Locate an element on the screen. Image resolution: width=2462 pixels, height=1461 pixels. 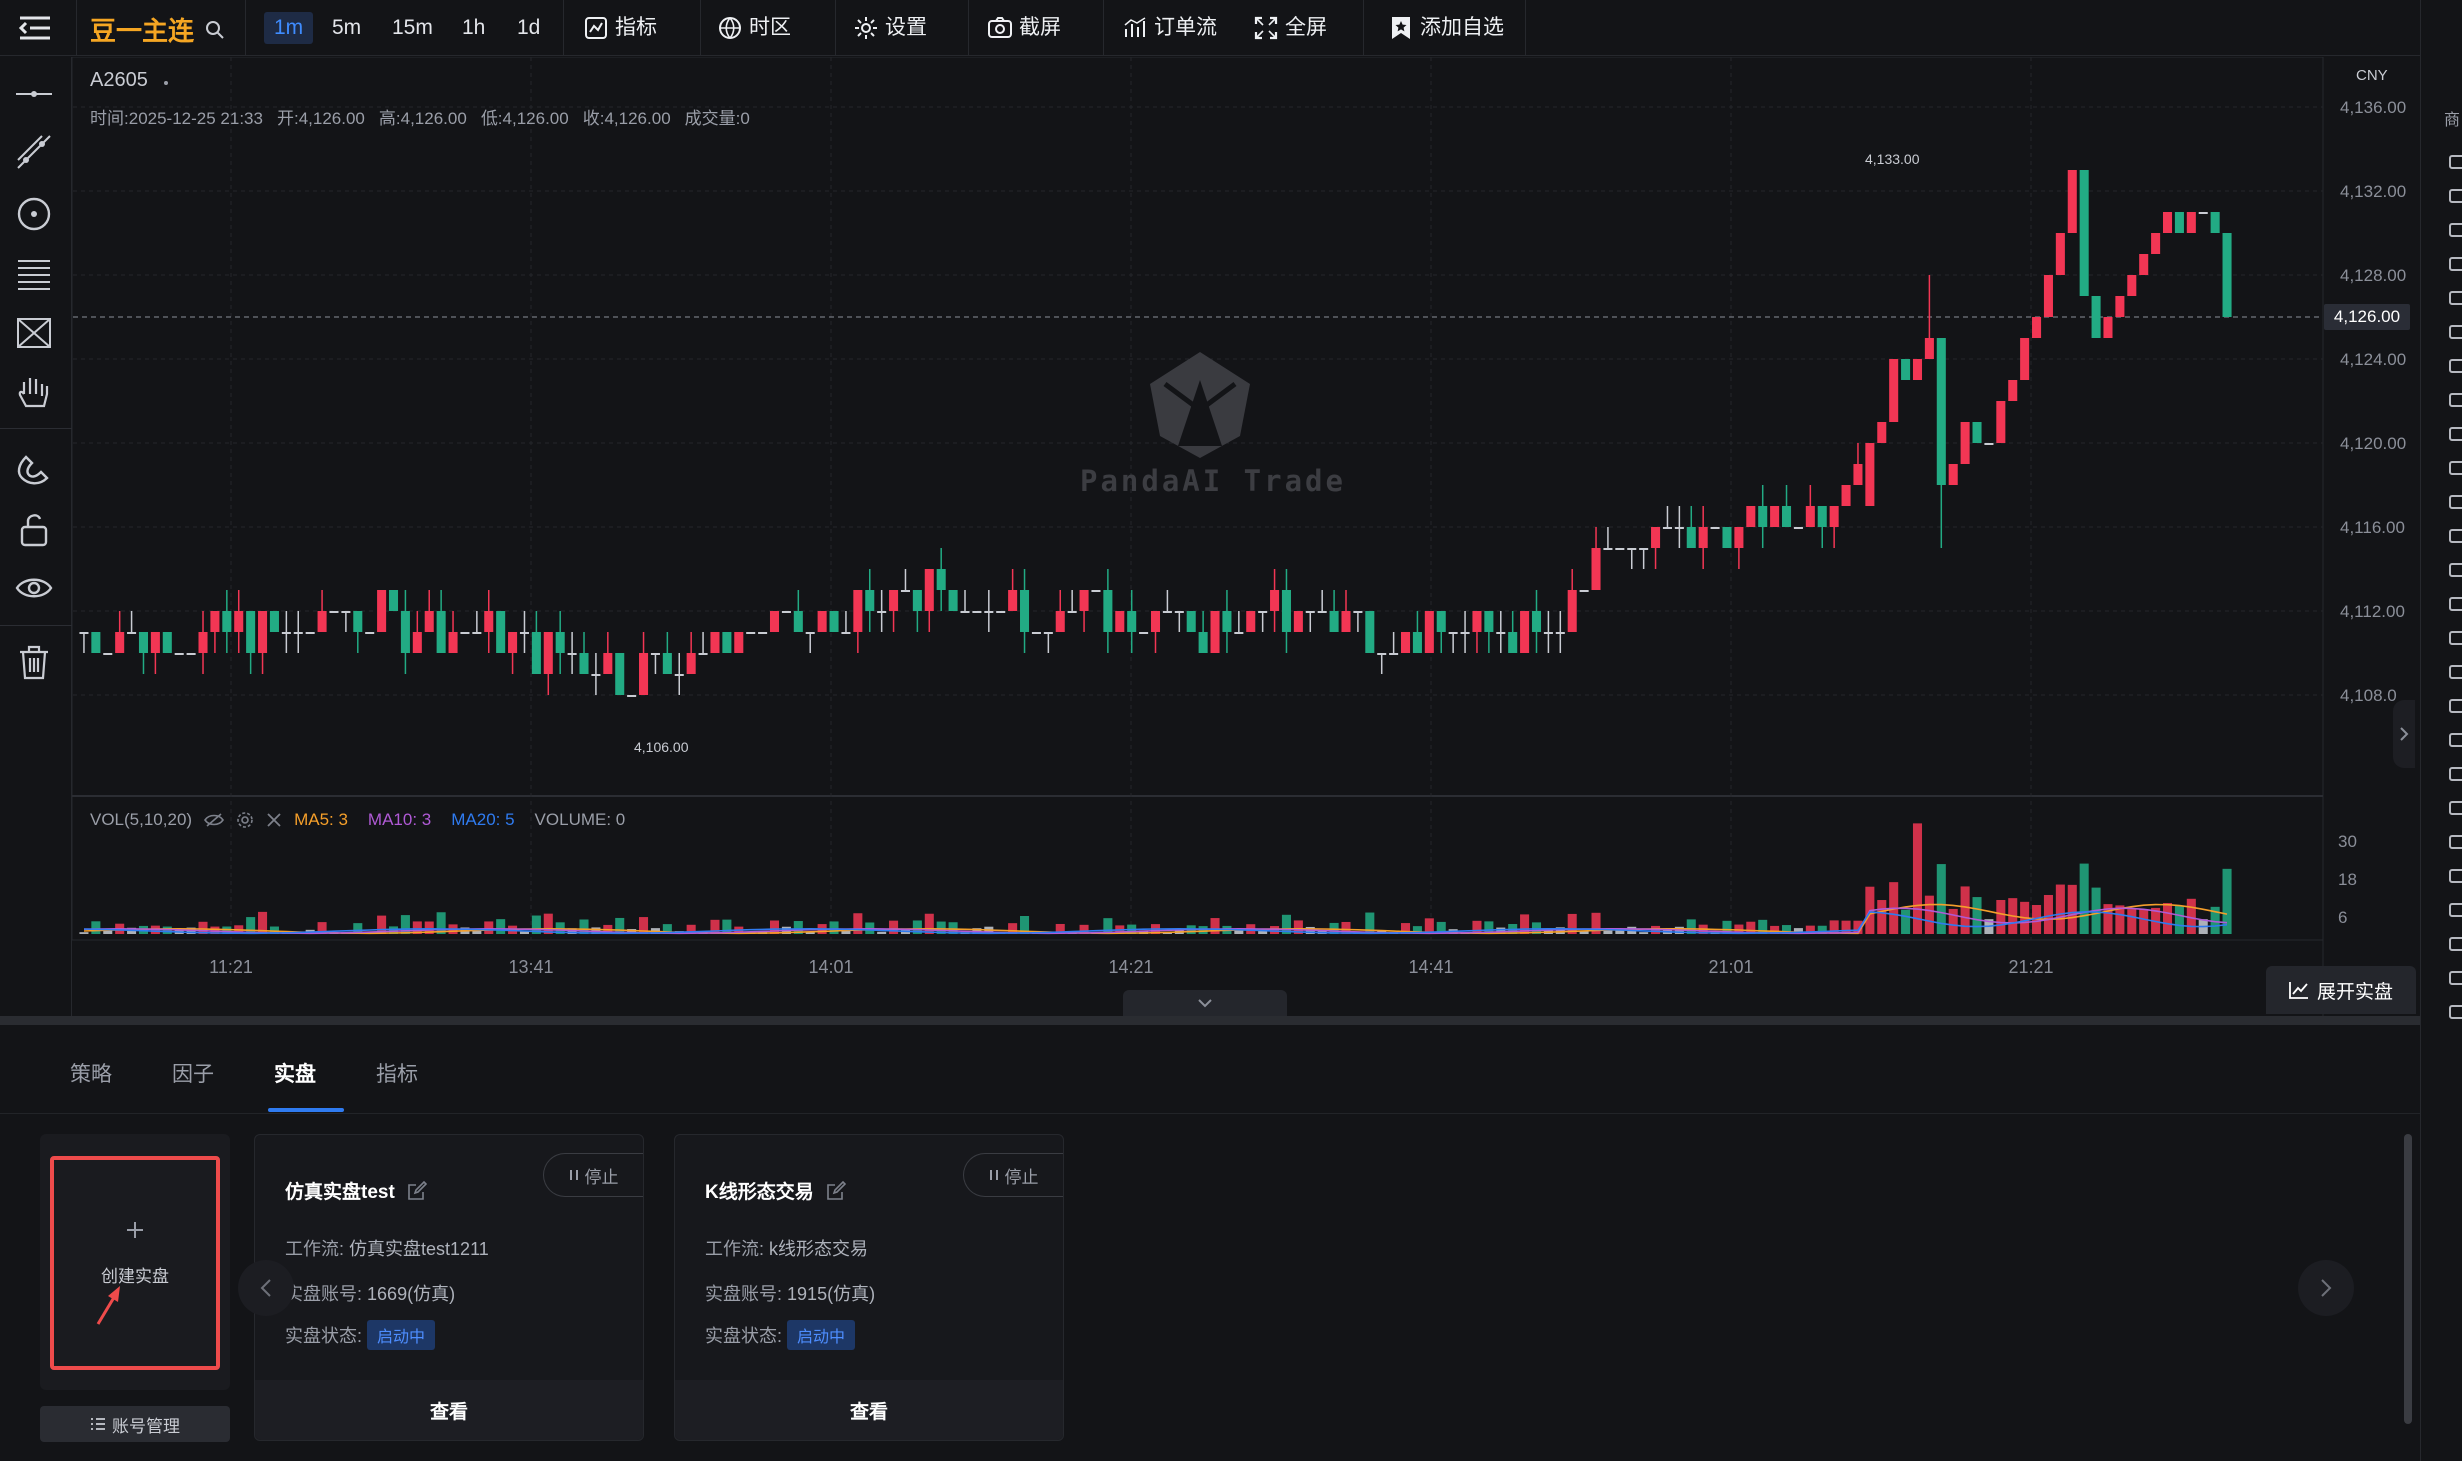
indicators-label: 指标 is located at coordinates (636, 27).